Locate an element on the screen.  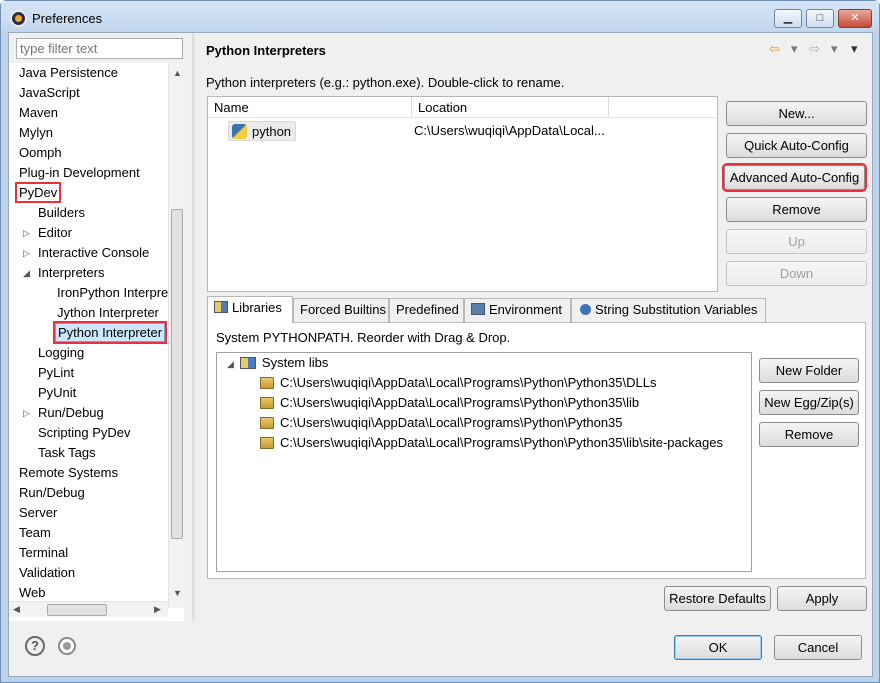
tree-item: PyUnit is located at coordinates (57, 393).